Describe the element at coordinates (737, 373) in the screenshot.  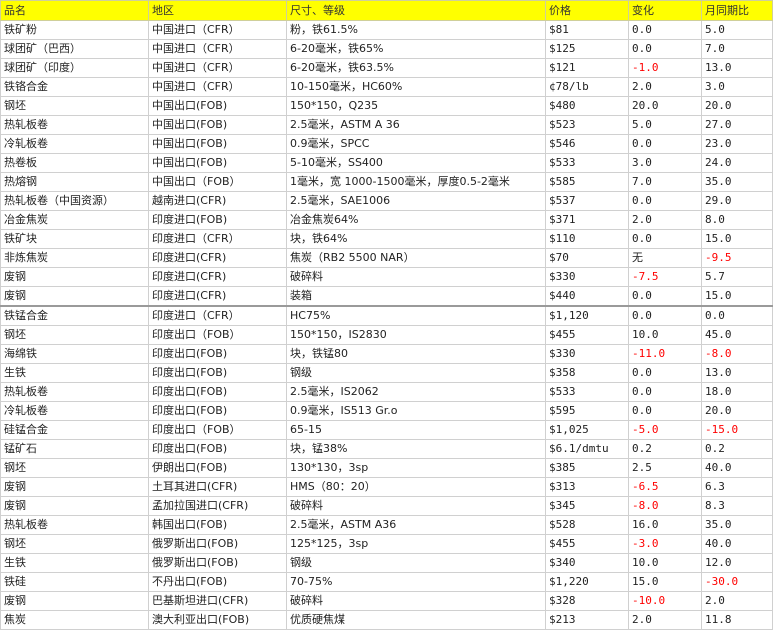
I see `cell-mom: 13.0` at that location.